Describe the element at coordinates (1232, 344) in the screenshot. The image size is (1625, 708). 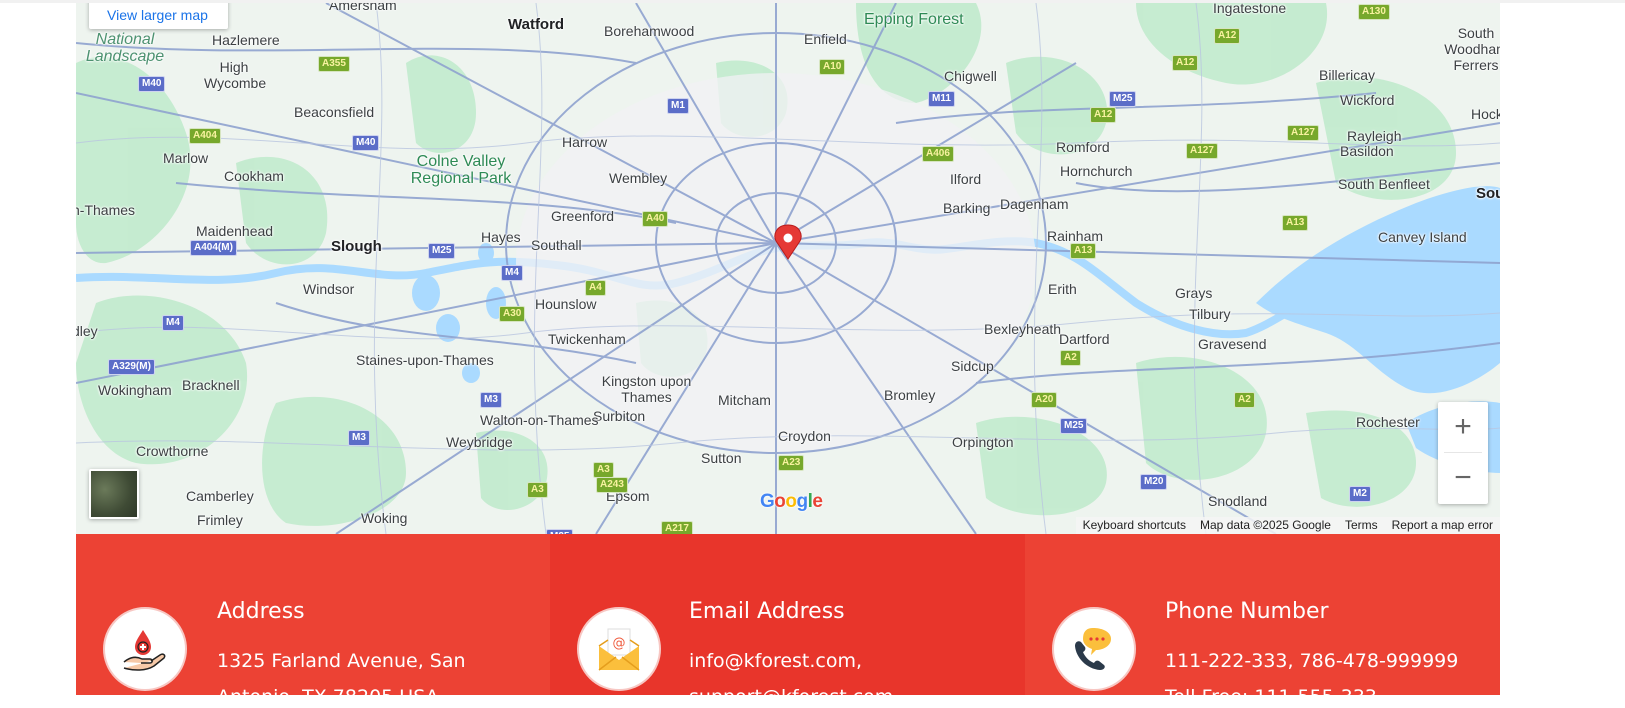
I see `map-place-label: Gravesend` at that location.